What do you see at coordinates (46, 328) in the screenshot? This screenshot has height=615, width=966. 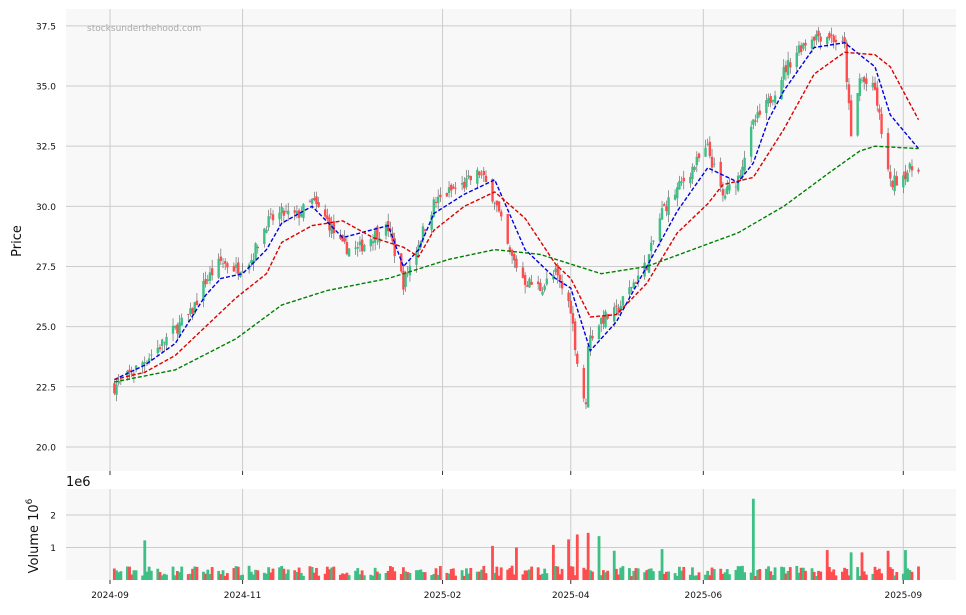 I see `price-tick-label: 25.0` at bounding box center [46, 328].